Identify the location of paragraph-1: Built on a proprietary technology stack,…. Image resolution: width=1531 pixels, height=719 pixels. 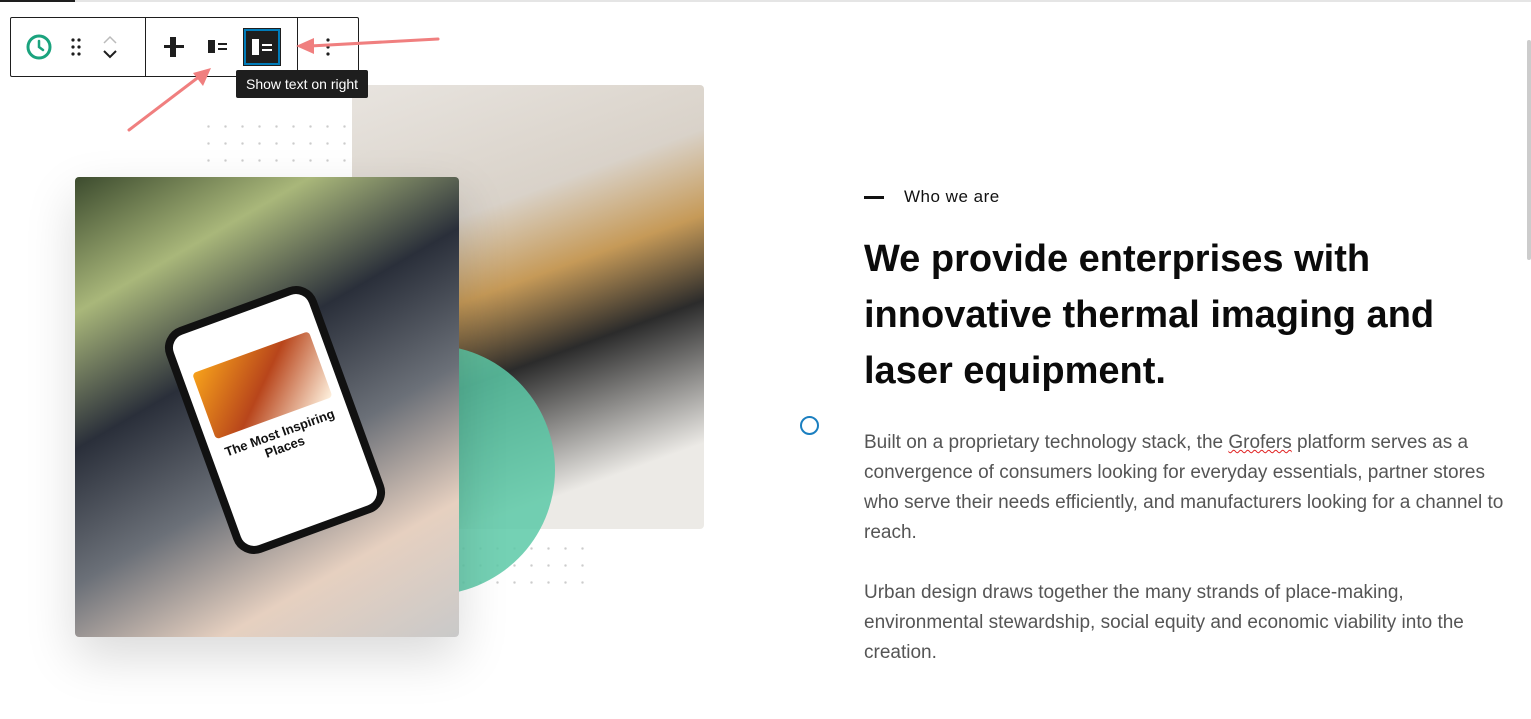
(1189, 488).